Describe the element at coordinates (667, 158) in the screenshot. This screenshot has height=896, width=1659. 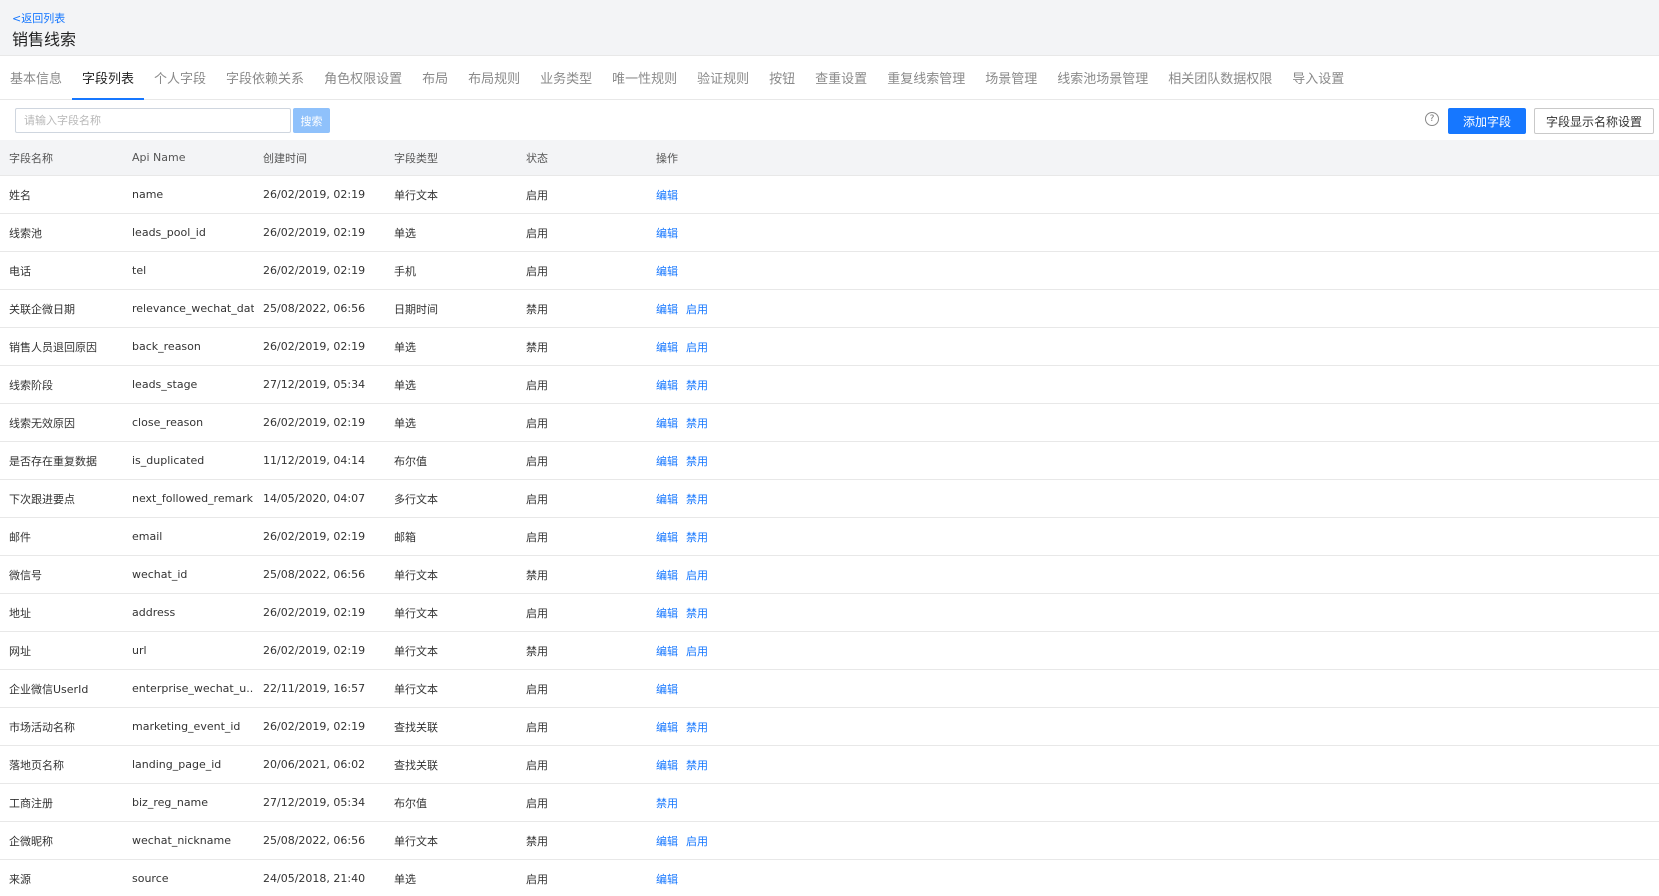
I see `column-header: 操作` at that location.